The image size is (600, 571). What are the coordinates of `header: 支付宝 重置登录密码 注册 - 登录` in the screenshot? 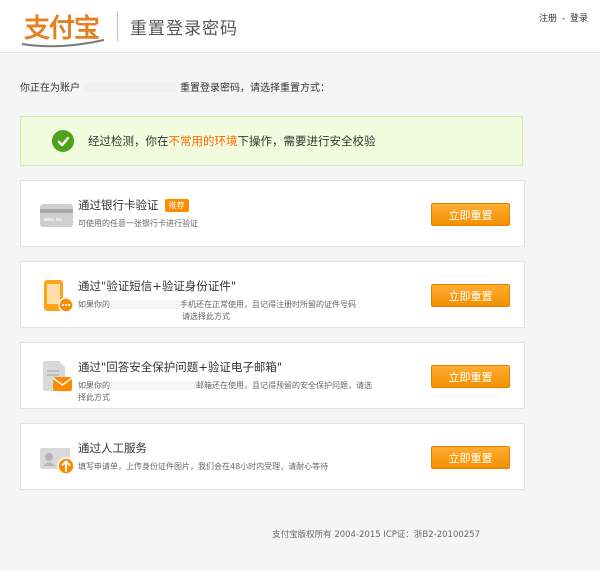 It's located at (300, 26).